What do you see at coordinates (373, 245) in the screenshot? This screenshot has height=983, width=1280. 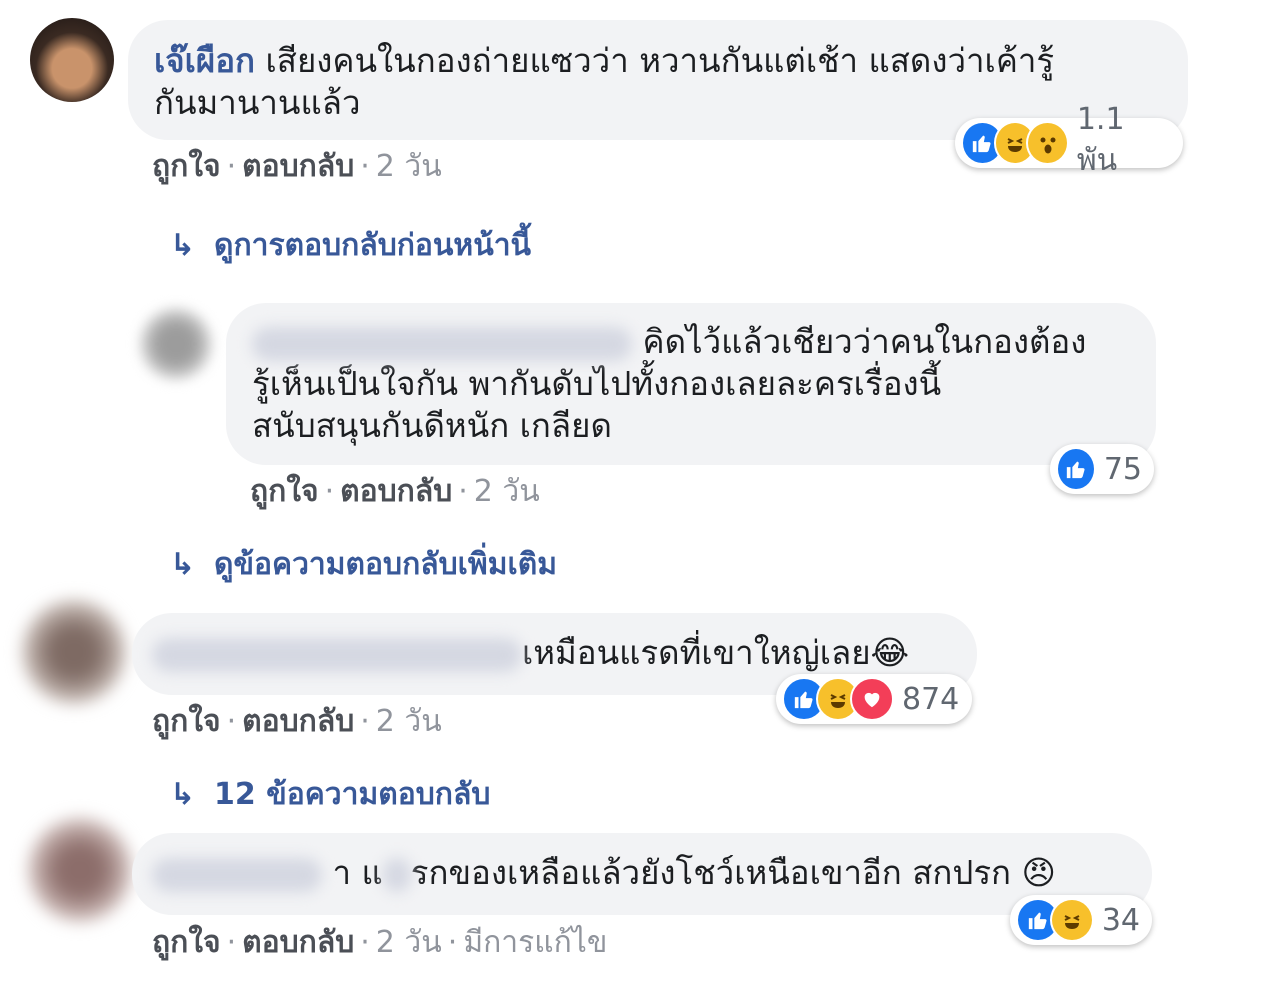 I see `view-previous-replies-label: ดูการตอบกลับก่อนหน้านี้` at bounding box center [373, 245].